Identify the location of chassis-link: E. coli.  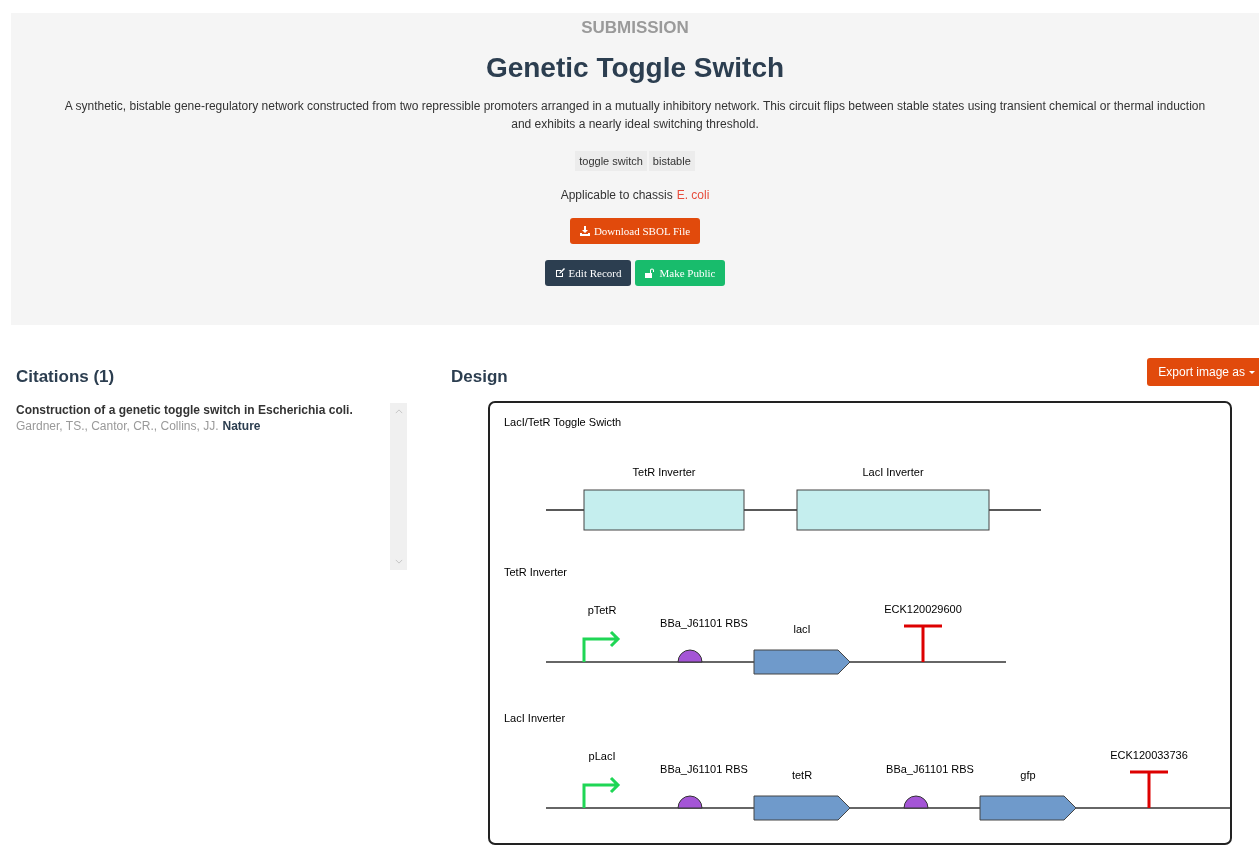
(693, 195).